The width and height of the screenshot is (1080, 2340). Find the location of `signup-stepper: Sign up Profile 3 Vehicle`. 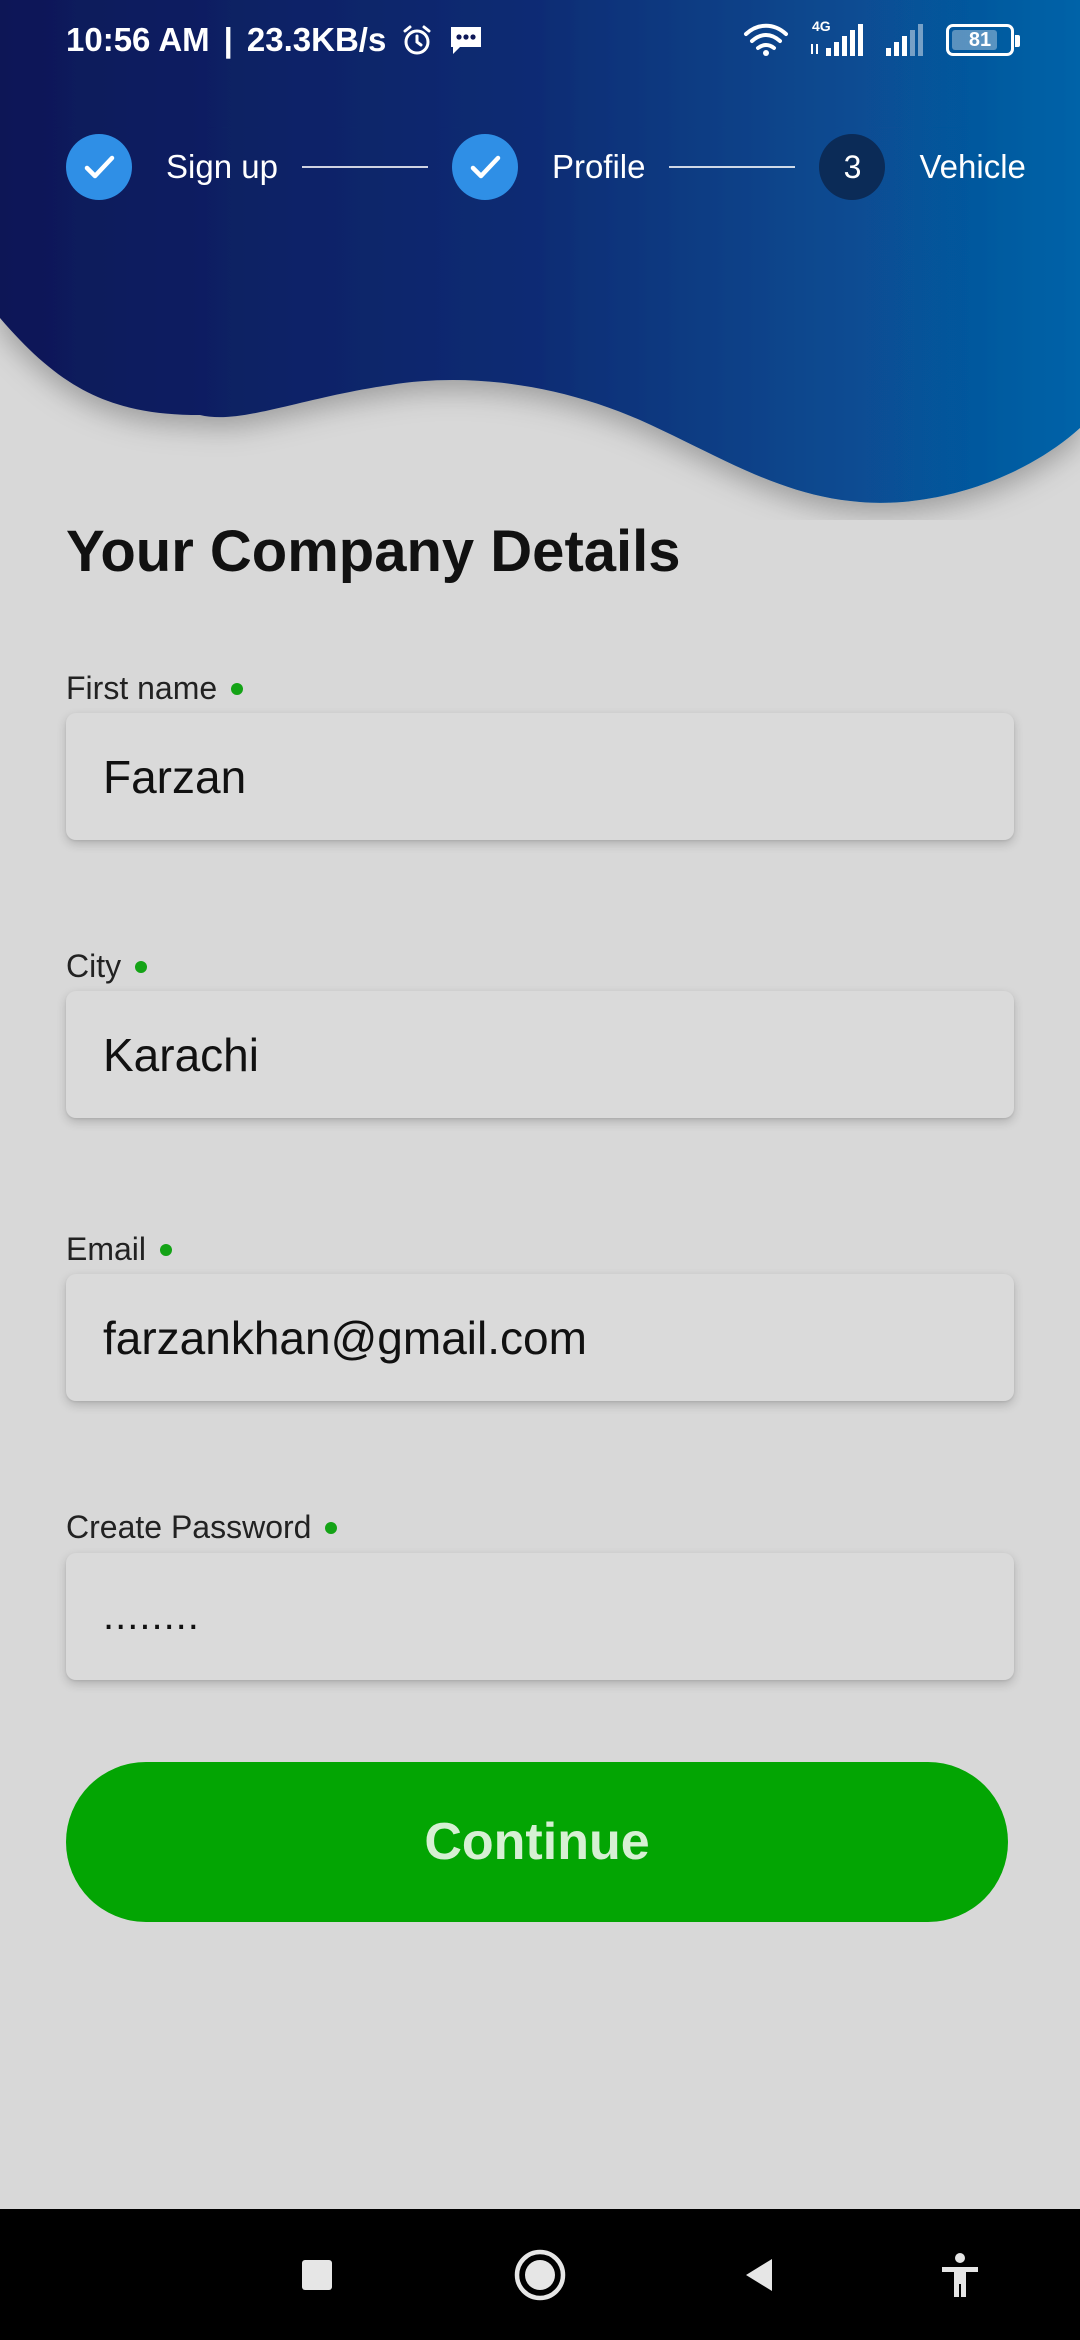

signup-stepper: Sign up Profile 3 Vehicle is located at coordinates (546, 167).